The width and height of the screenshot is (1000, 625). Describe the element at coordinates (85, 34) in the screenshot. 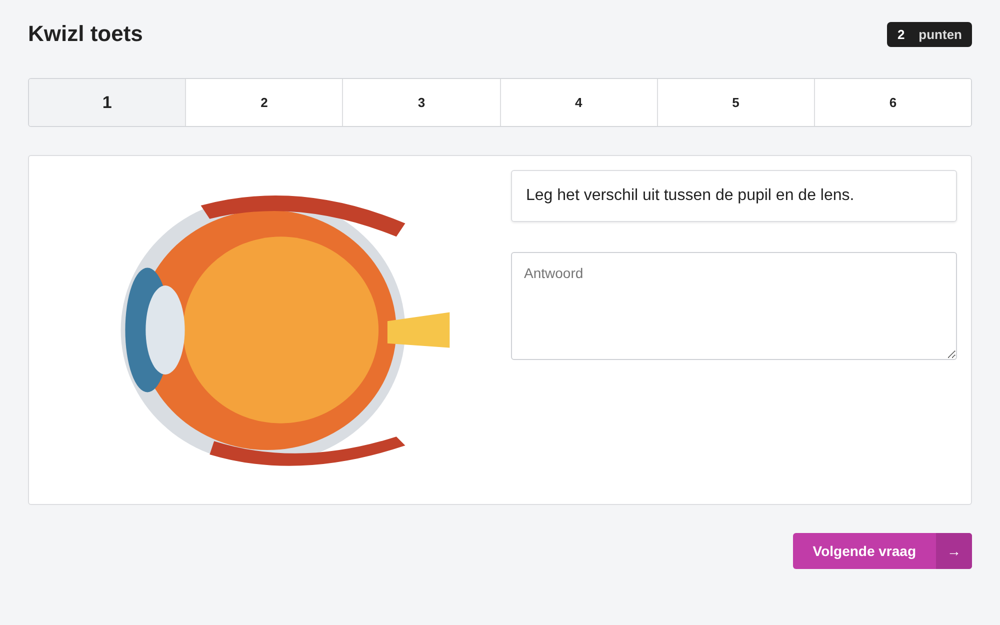

I see `quiz-title: Kwizl toets` at that location.